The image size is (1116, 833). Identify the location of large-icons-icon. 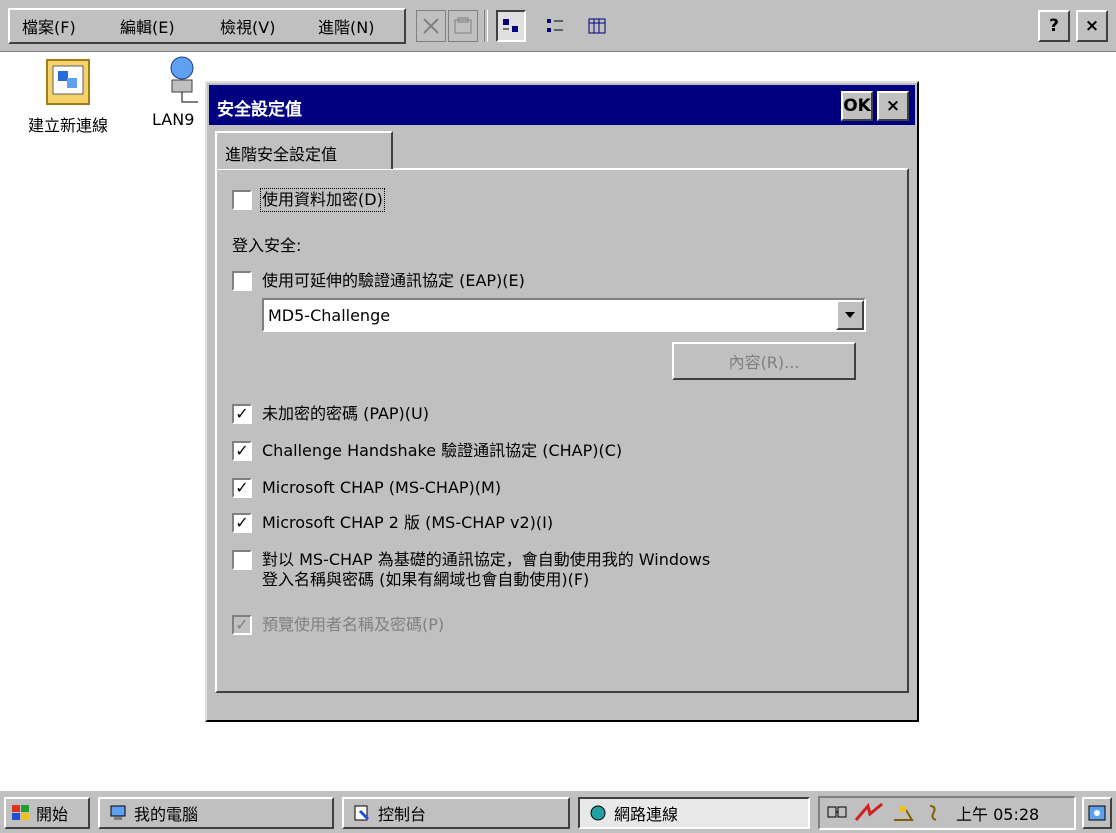
(510, 25).